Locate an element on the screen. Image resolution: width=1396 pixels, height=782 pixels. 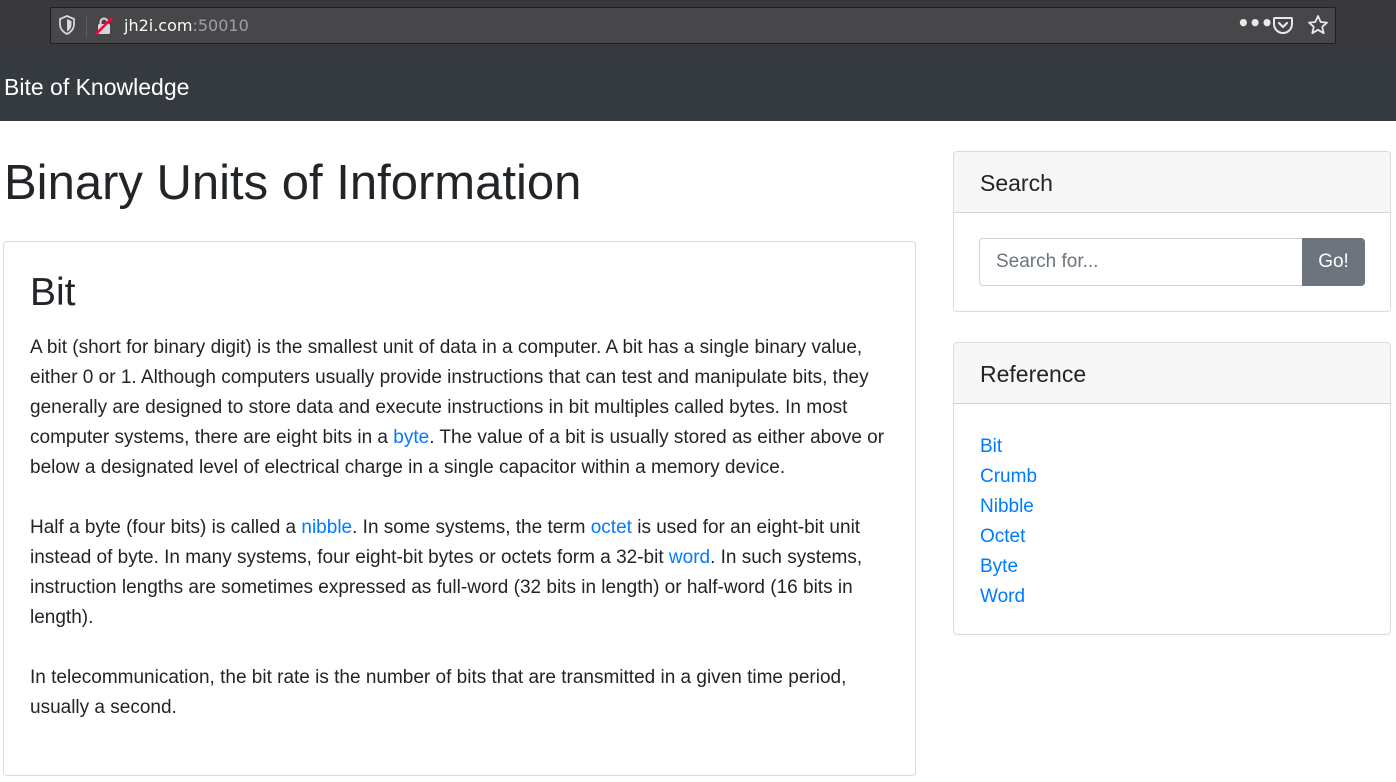
reference-item: Crumb is located at coordinates (1172, 477).